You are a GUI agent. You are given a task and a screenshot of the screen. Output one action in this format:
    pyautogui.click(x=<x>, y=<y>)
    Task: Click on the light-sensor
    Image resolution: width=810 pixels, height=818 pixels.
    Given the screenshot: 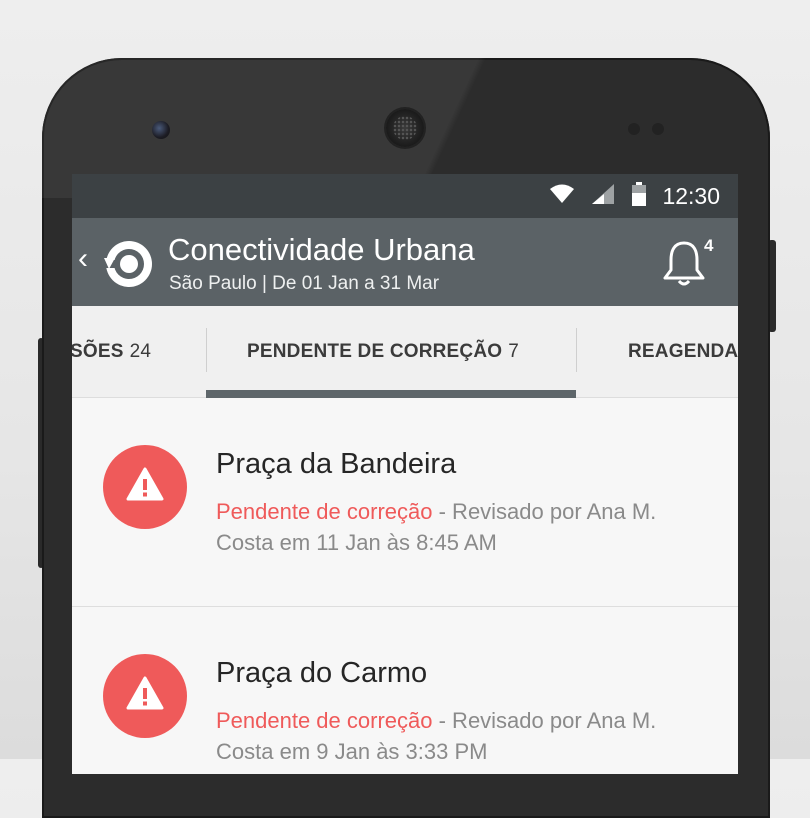 What is the action you would take?
    pyautogui.click(x=658, y=129)
    